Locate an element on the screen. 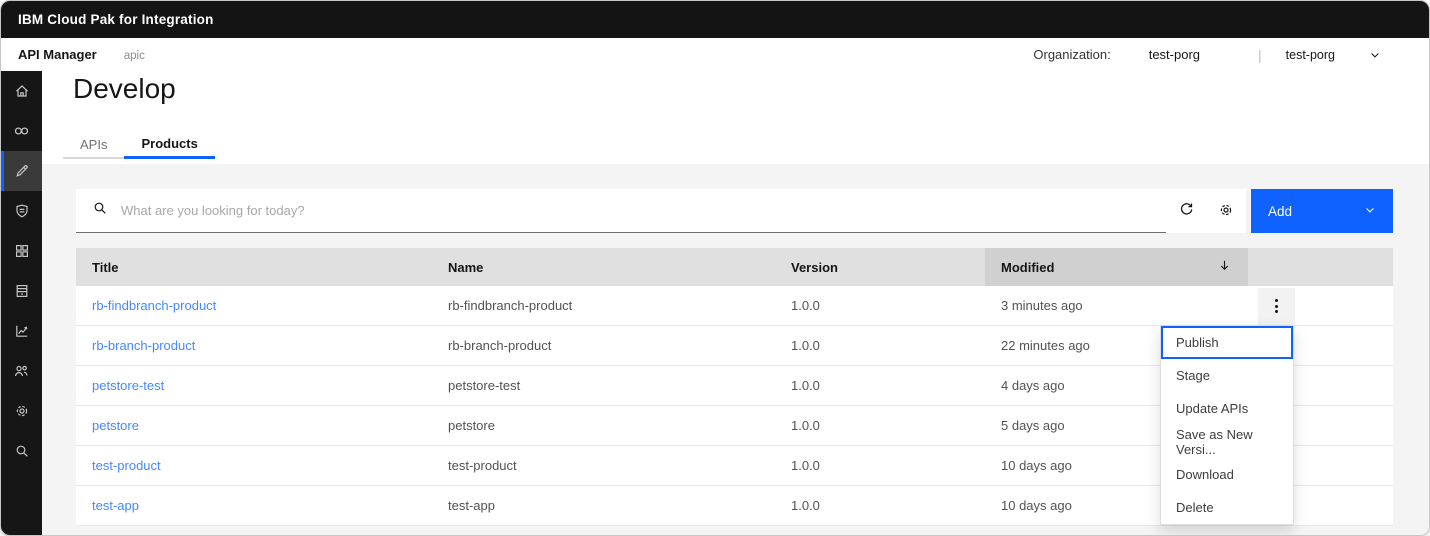 Image resolution: width=1430 pixels, height=536 pixels. home-icon is located at coordinates (22, 91).